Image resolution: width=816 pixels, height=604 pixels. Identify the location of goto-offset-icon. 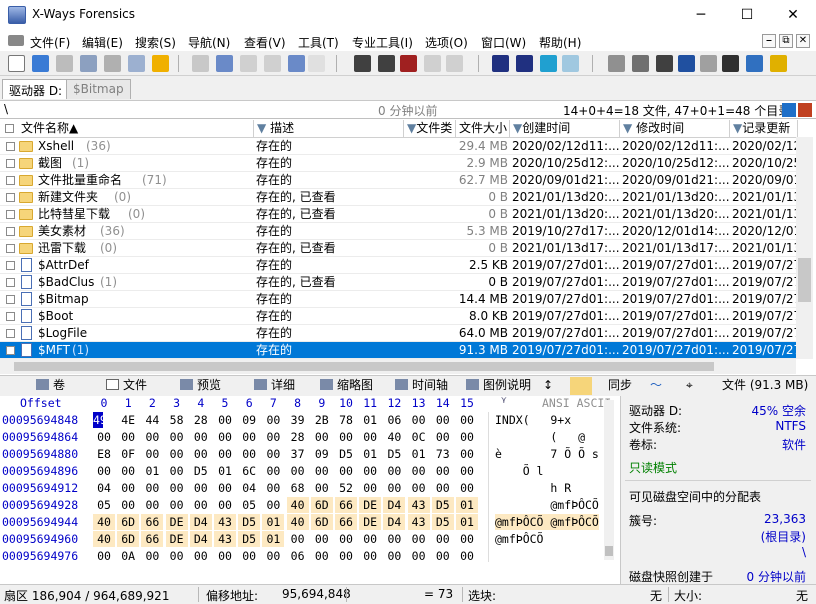
(500, 63).